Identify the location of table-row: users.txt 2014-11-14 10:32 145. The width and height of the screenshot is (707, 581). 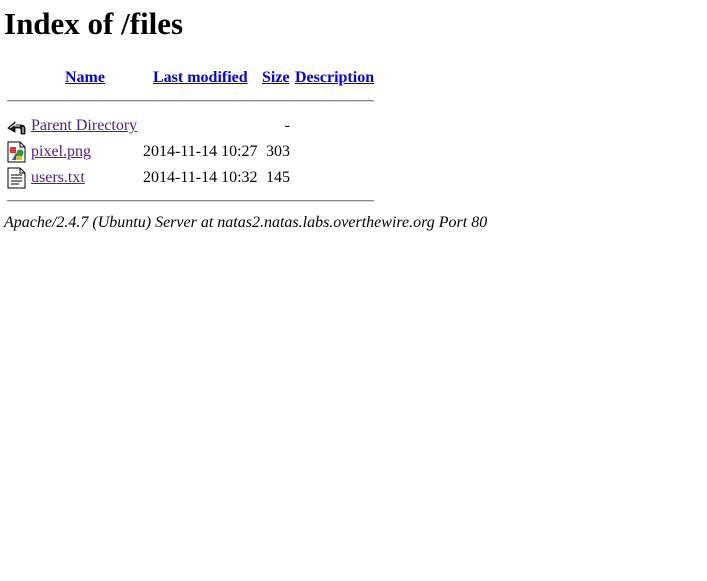
(200, 178).